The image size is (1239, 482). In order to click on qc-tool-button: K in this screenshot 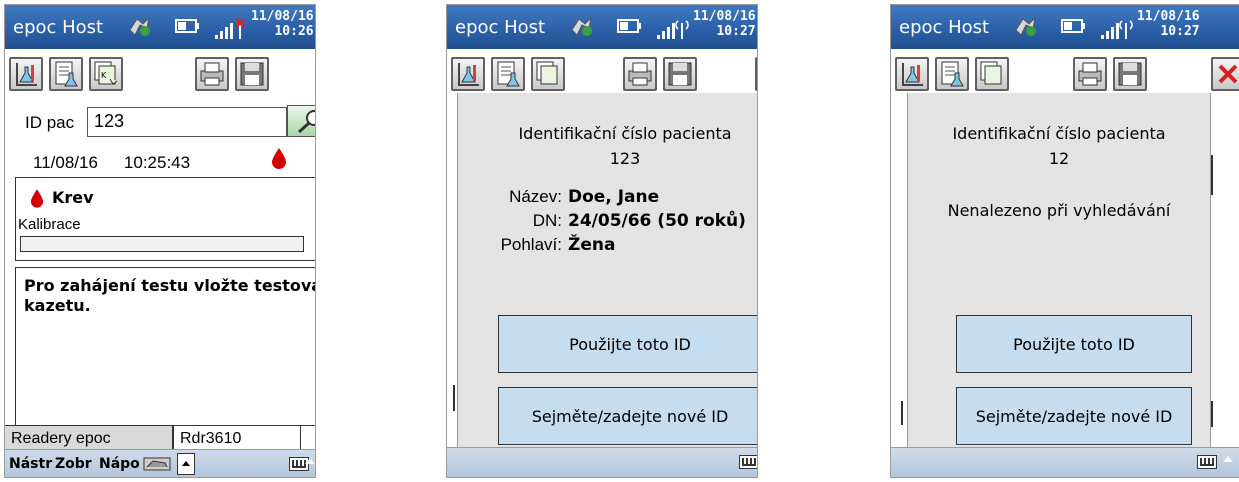, I will do `click(106, 74)`.